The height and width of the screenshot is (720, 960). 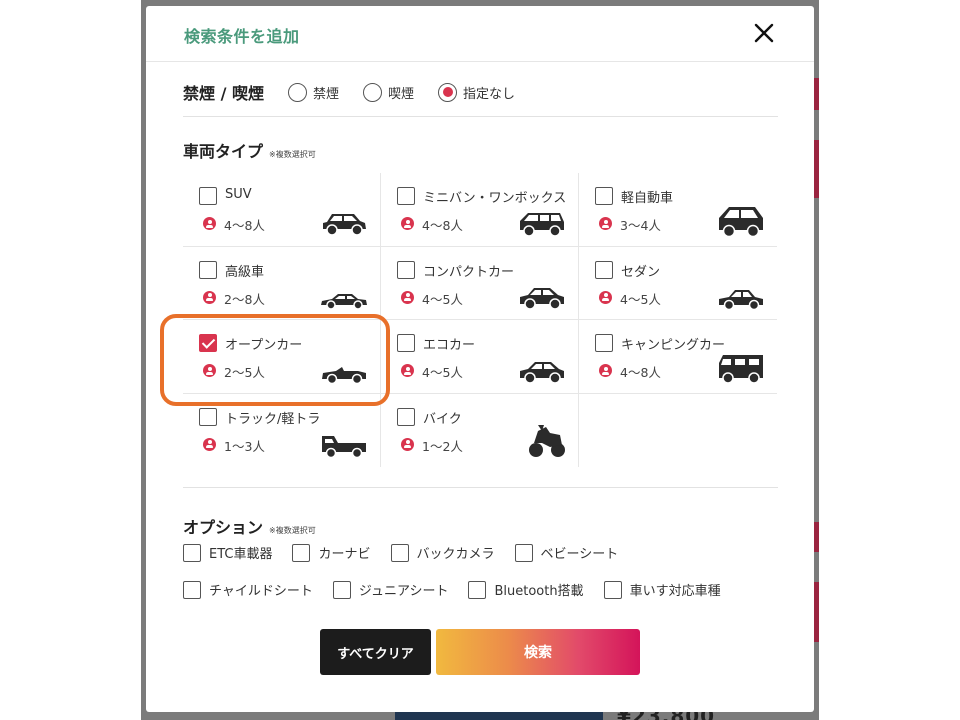 I want to click on option-back-camera: バックカメラ, so click(x=442, y=552).